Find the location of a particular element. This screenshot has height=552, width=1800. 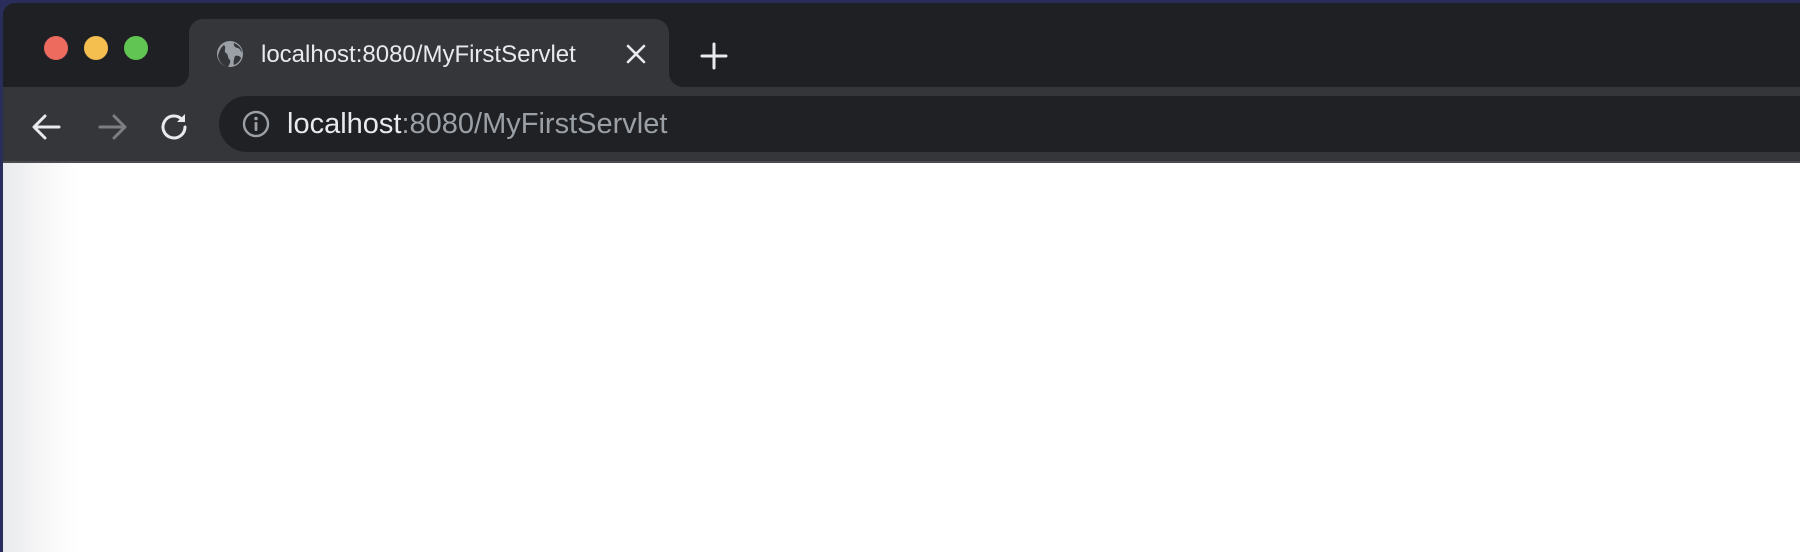

window-minimize-button is located at coordinates (96, 48).